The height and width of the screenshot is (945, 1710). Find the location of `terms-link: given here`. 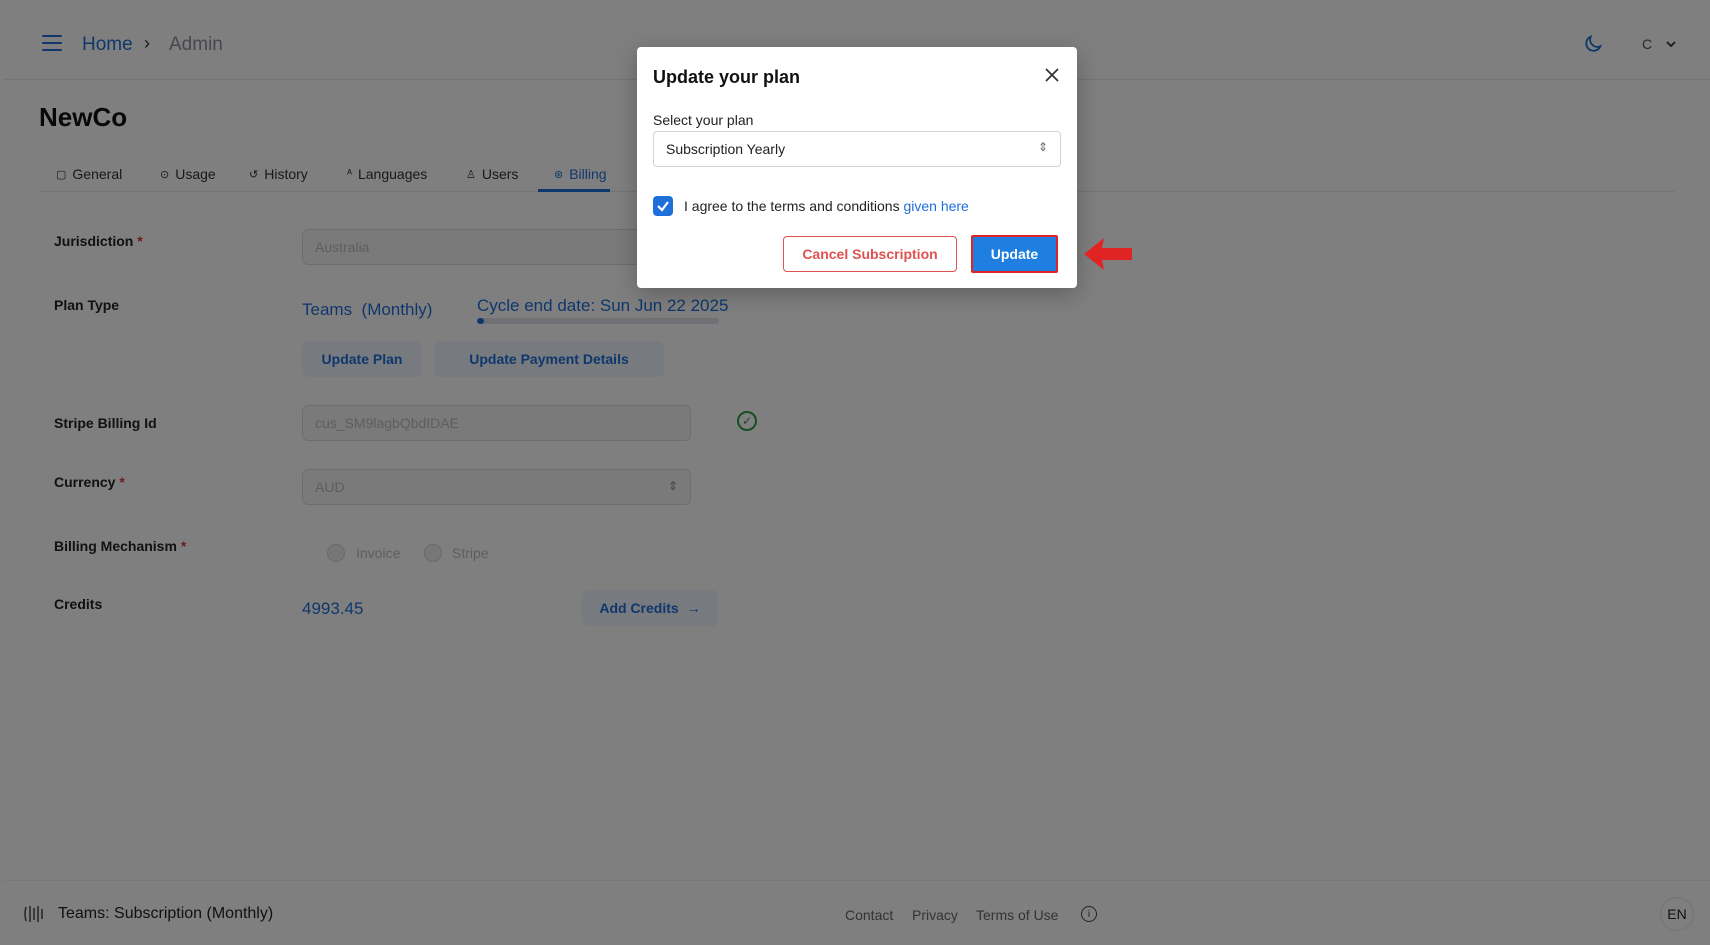

terms-link: given here is located at coordinates (935, 206).